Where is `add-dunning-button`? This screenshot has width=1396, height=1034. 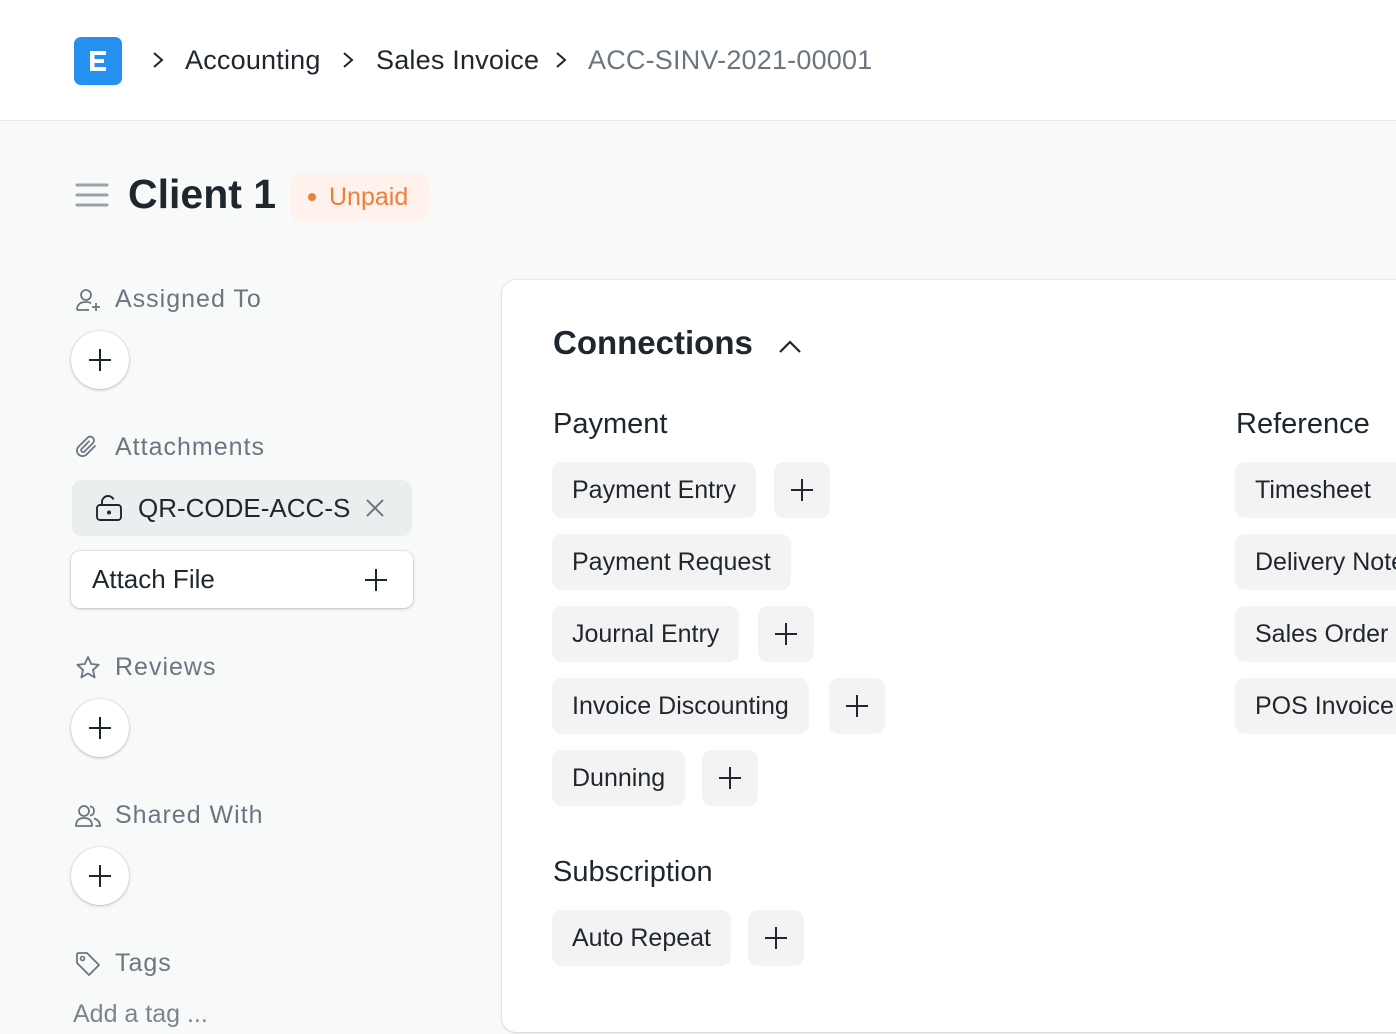
add-dunning-button is located at coordinates (730, 778).